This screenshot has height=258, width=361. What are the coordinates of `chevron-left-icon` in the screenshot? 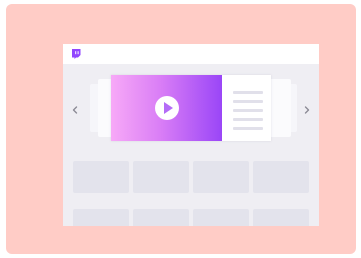 It's located at (75, 110).